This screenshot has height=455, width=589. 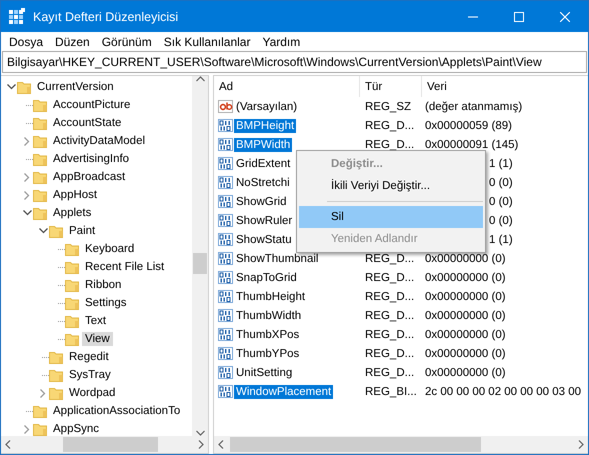 I want to click on value-name: NoStretchi, so click(x=263, y=183).